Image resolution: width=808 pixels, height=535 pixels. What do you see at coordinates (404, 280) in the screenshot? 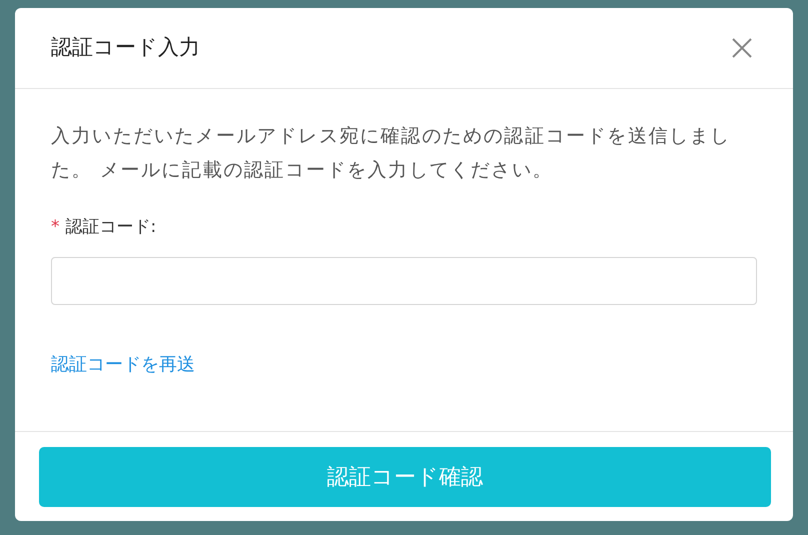
I see `input-field` at bounding box center [404, 280].